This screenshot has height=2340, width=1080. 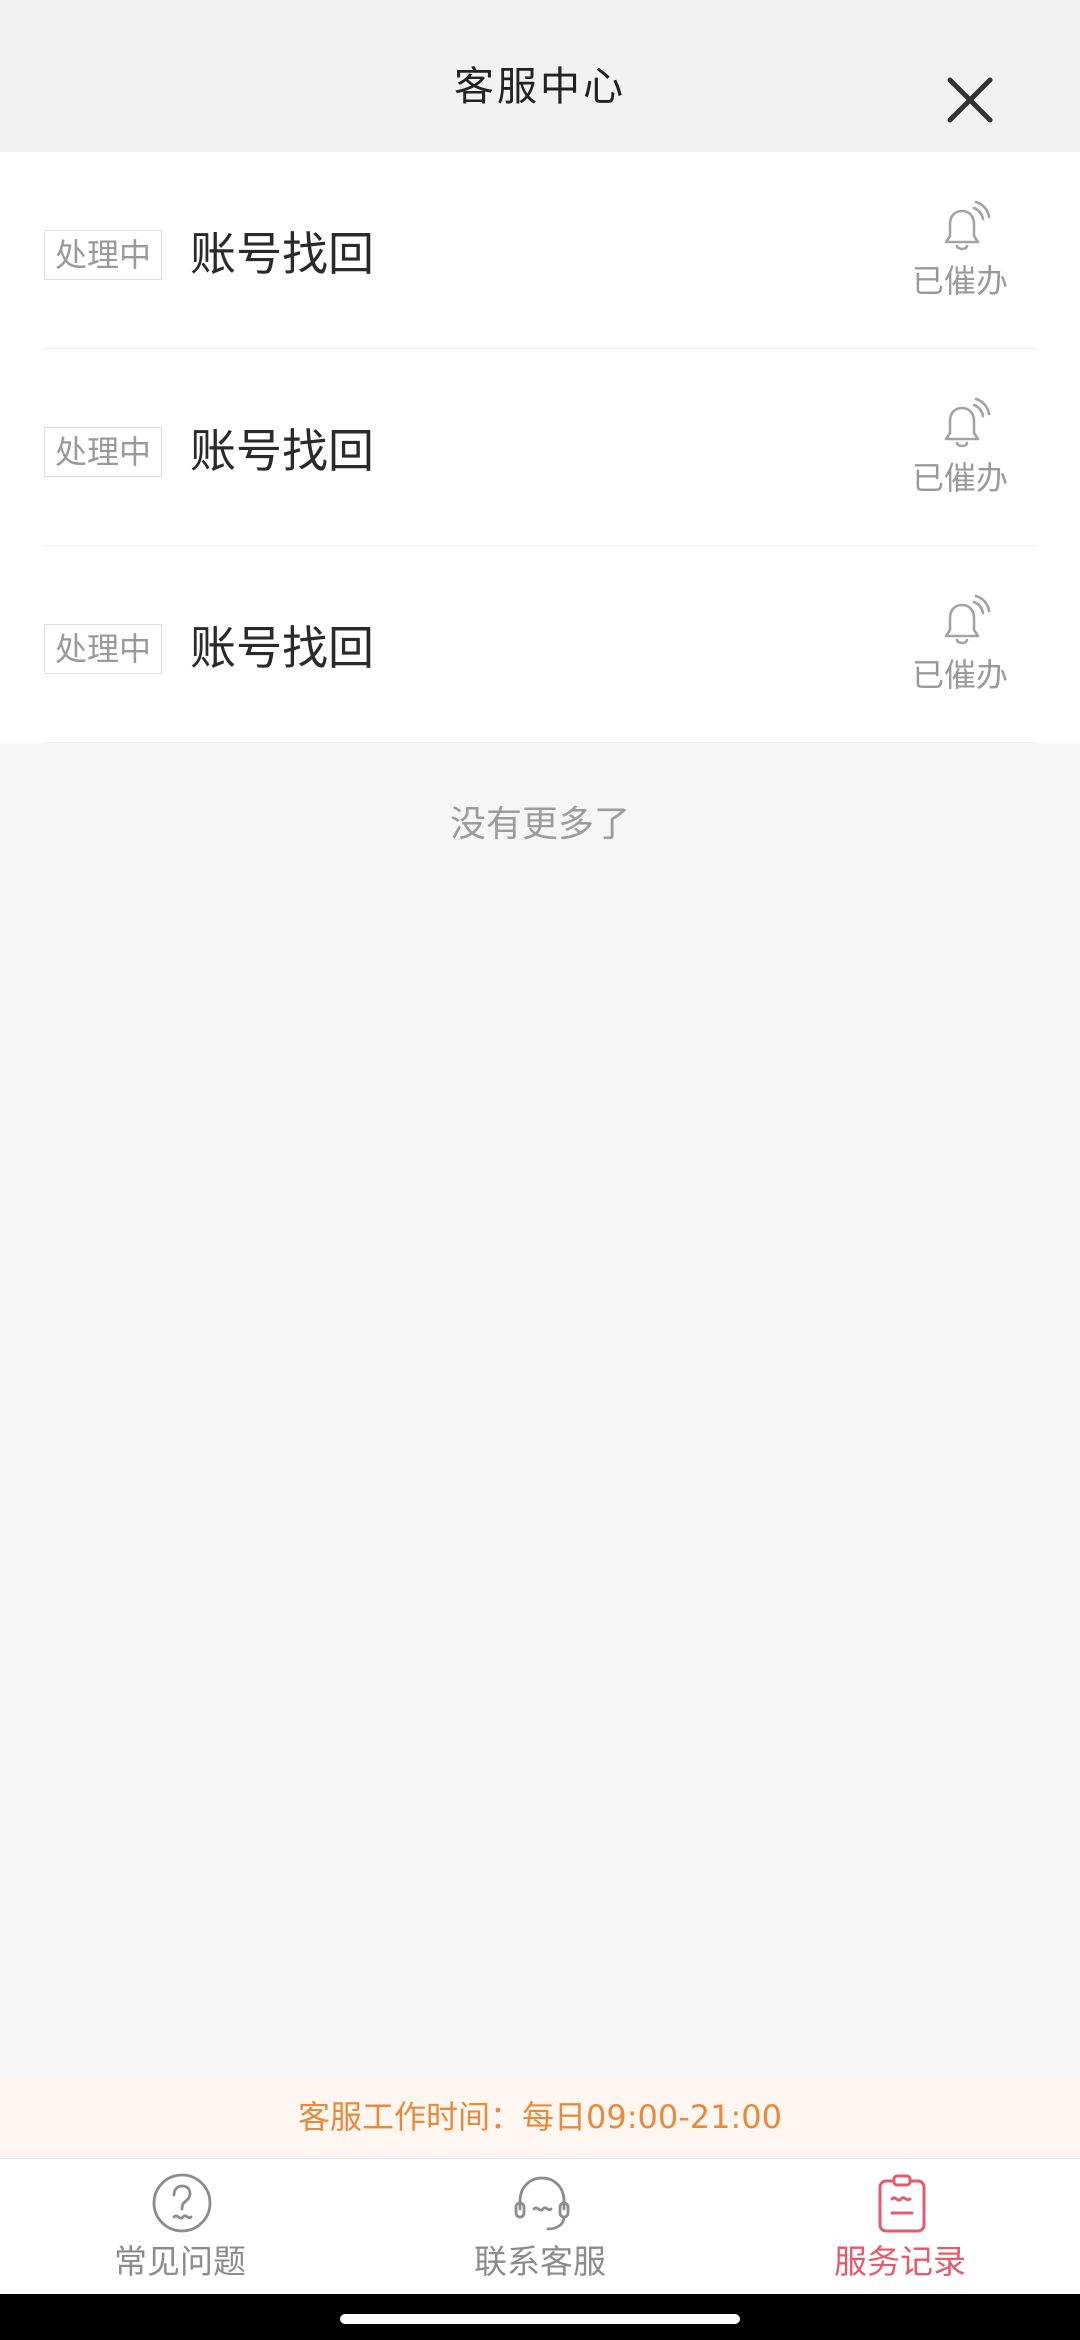 I want to click on tab-label: 服务记录, so click(x=900, y=2261).